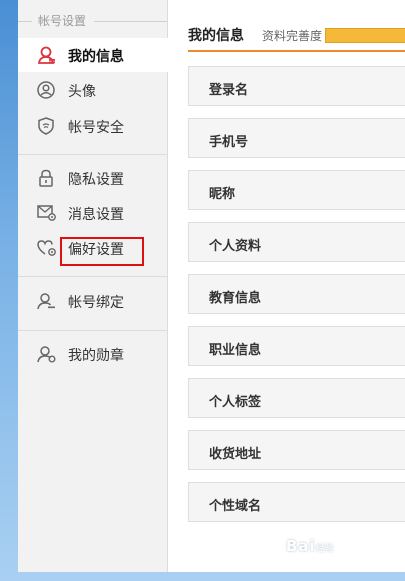 This screenshot has height=581, width=405. What do you see at coordinates (222, 194) in the screenshot?
I see `row-label: 昵称` at bounding box center [222, 194].